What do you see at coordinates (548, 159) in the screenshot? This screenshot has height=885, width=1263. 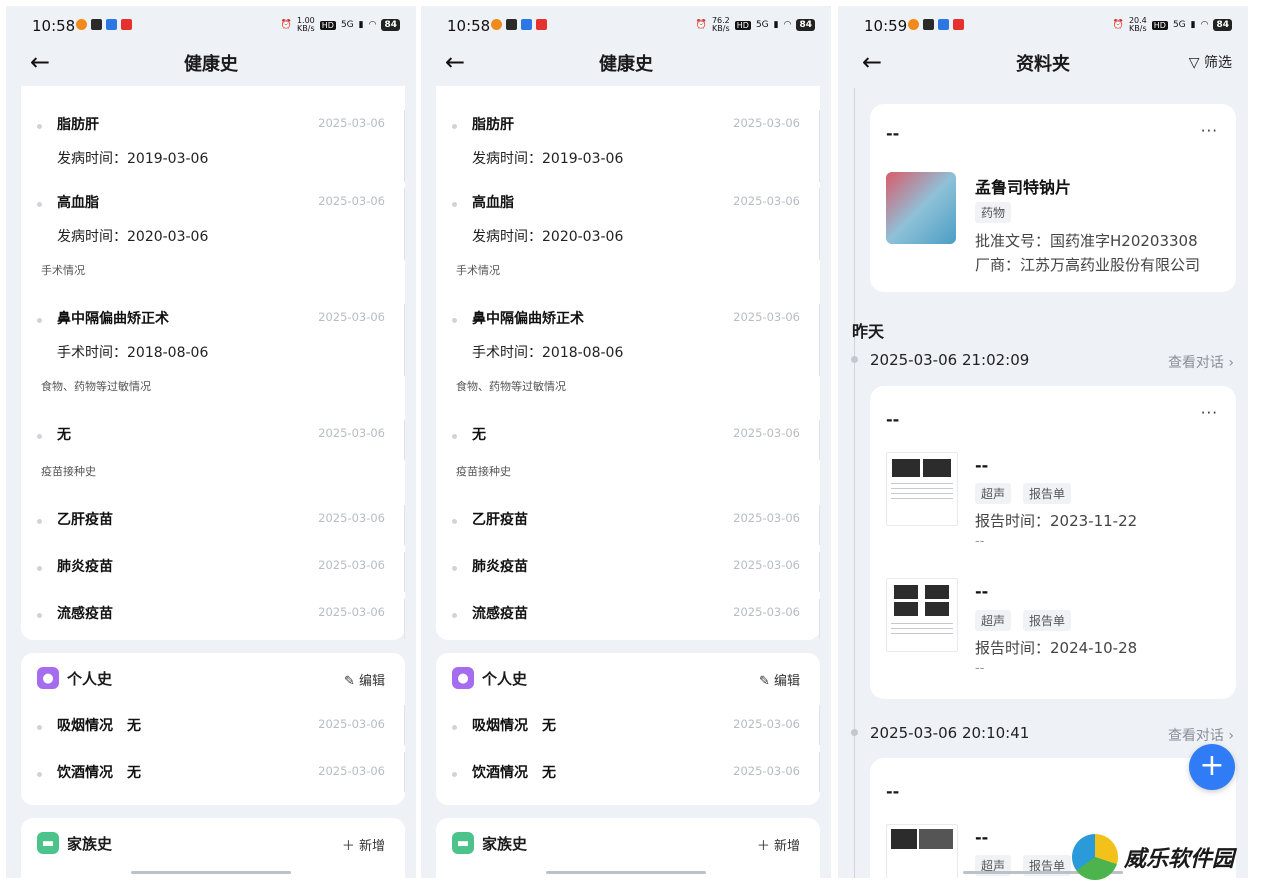 I see `item-detail: 发病时间：2019-03-06` at bounding box center [548, 159].